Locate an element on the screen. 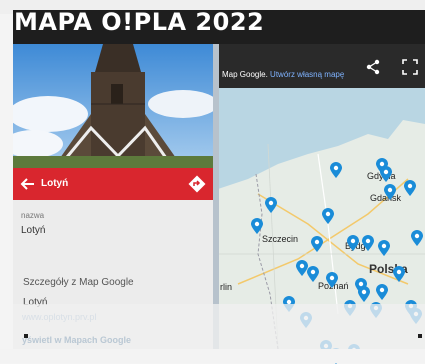 This screenshot has height=364, width=425. website-link: www.oplotyn.prv.pl is located at coordinates (59, 317).